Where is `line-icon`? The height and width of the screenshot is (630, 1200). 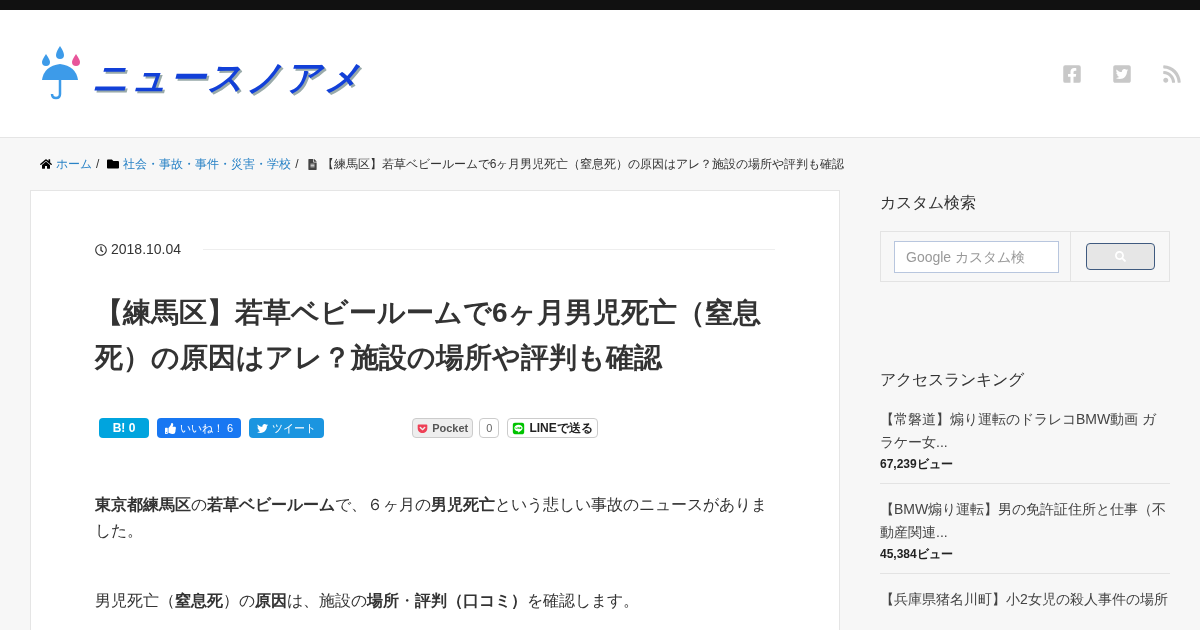 line-icon is located at coordinates (519, 428).